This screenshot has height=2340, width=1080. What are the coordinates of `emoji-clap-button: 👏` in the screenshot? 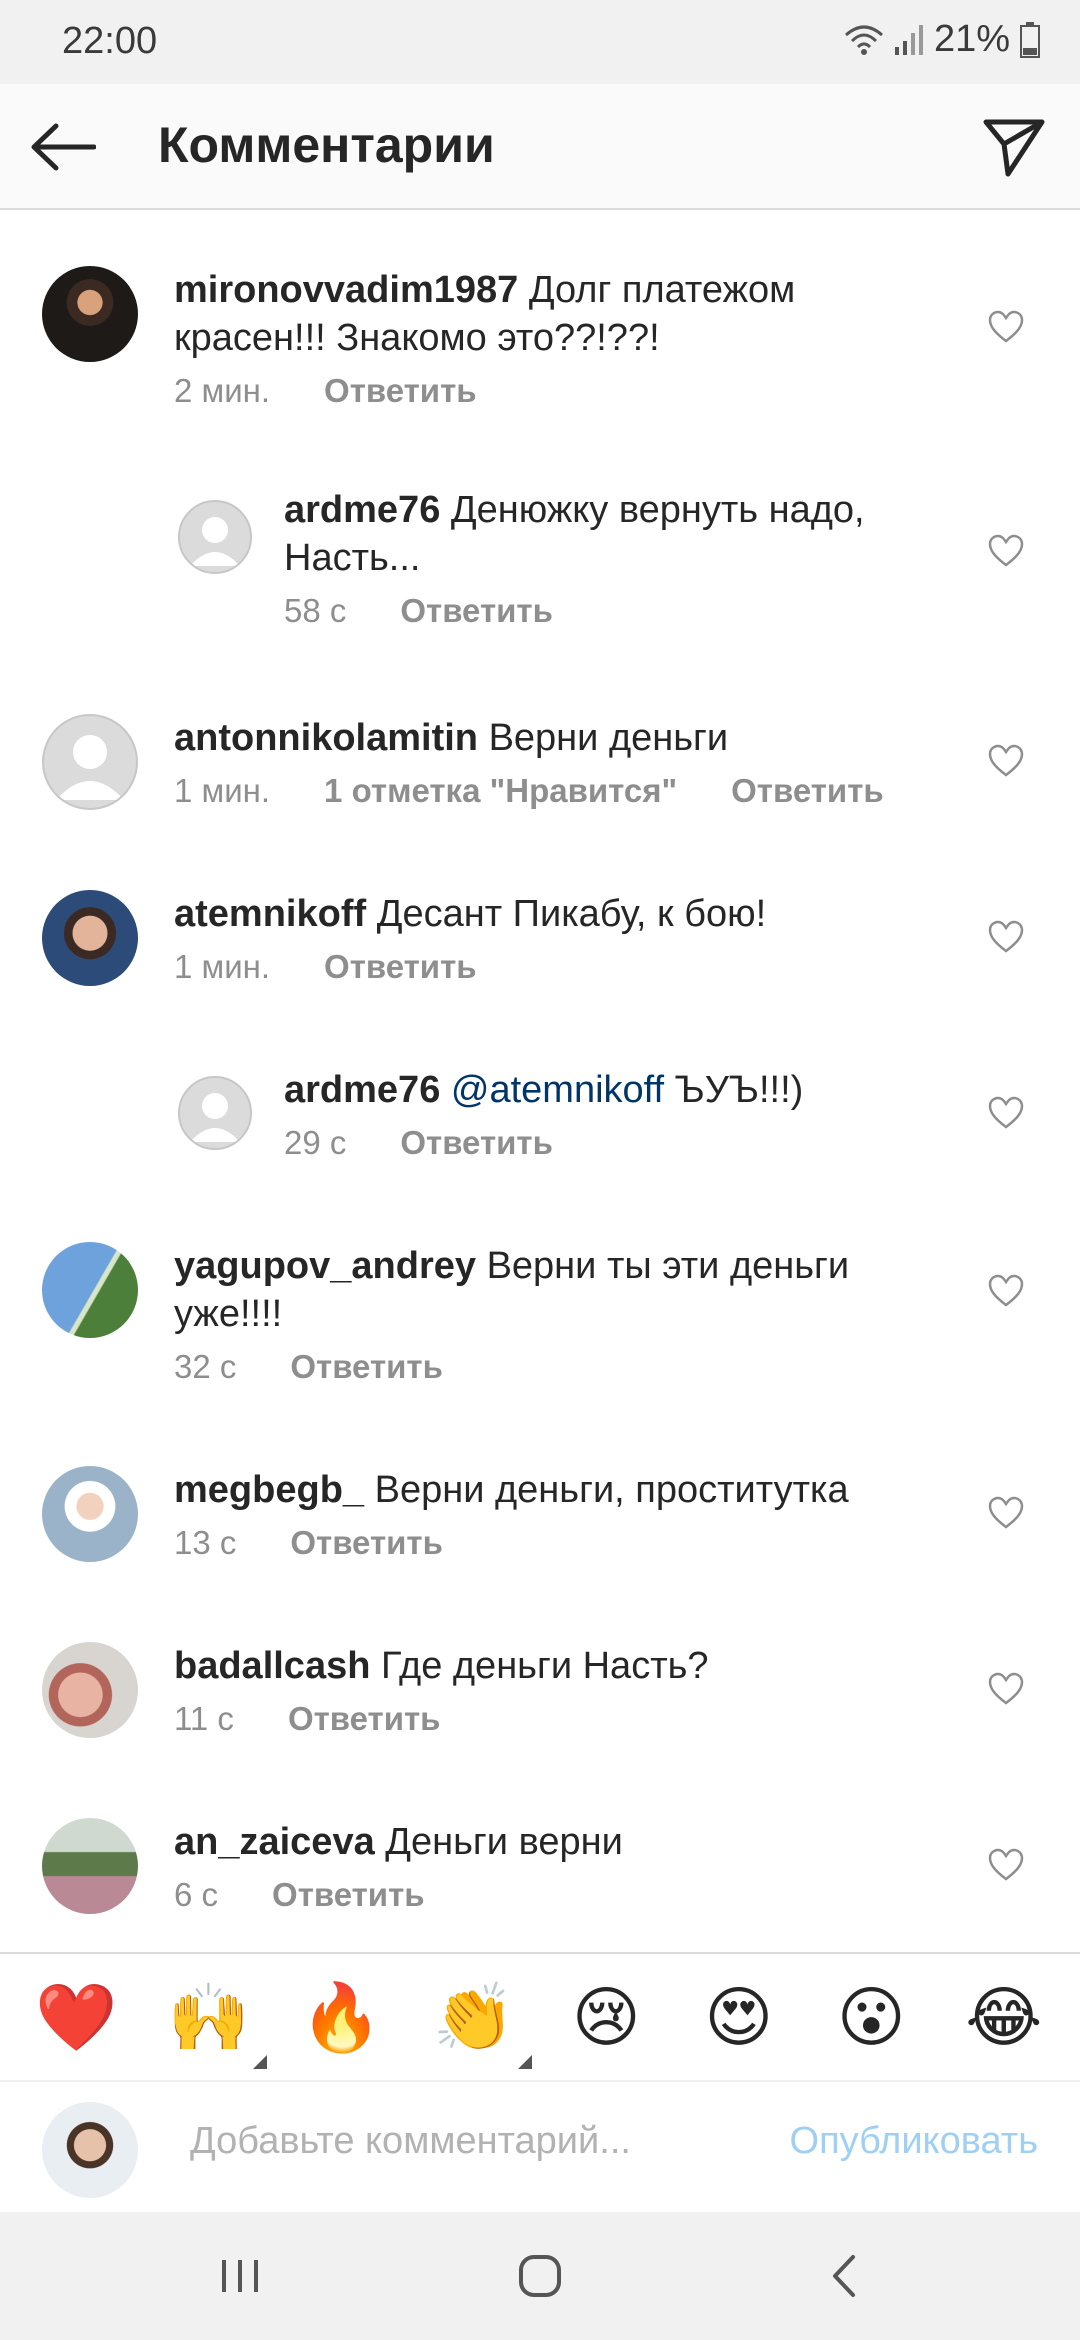 It's located at (482, 2022).